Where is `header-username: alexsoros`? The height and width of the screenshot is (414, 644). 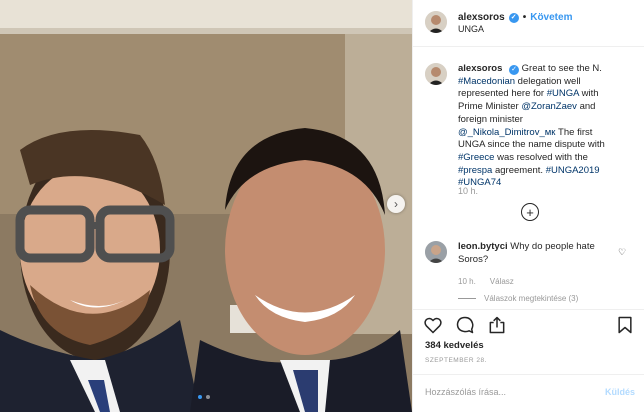 header-username: alexsoros is located at coordinates (481, 17).